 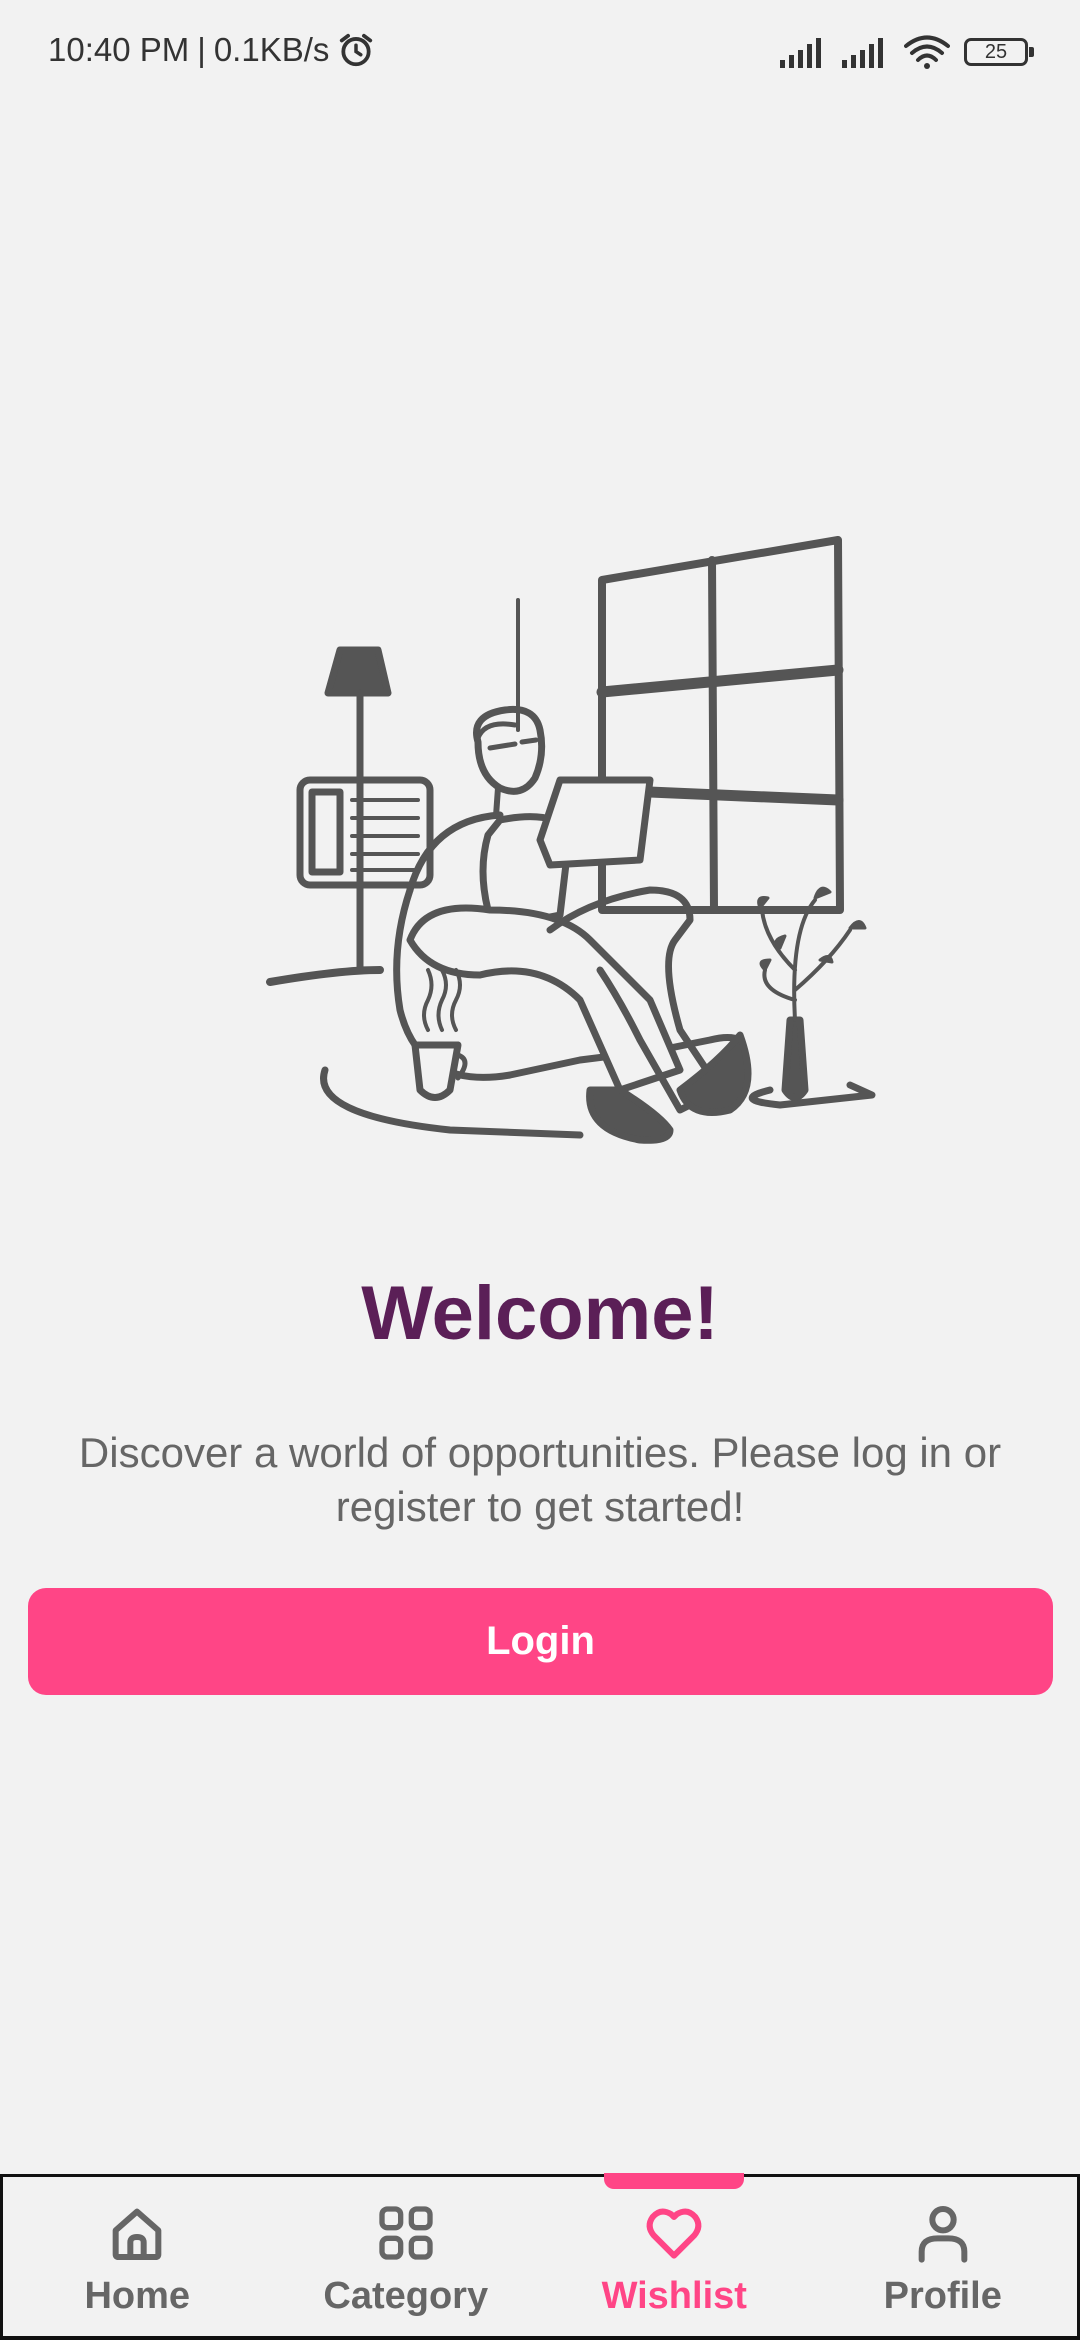 What do you see at coordinates (119, 49) in the screenshot?
I see `status-time: 10:40 PM` at bounding box center [119, 49].